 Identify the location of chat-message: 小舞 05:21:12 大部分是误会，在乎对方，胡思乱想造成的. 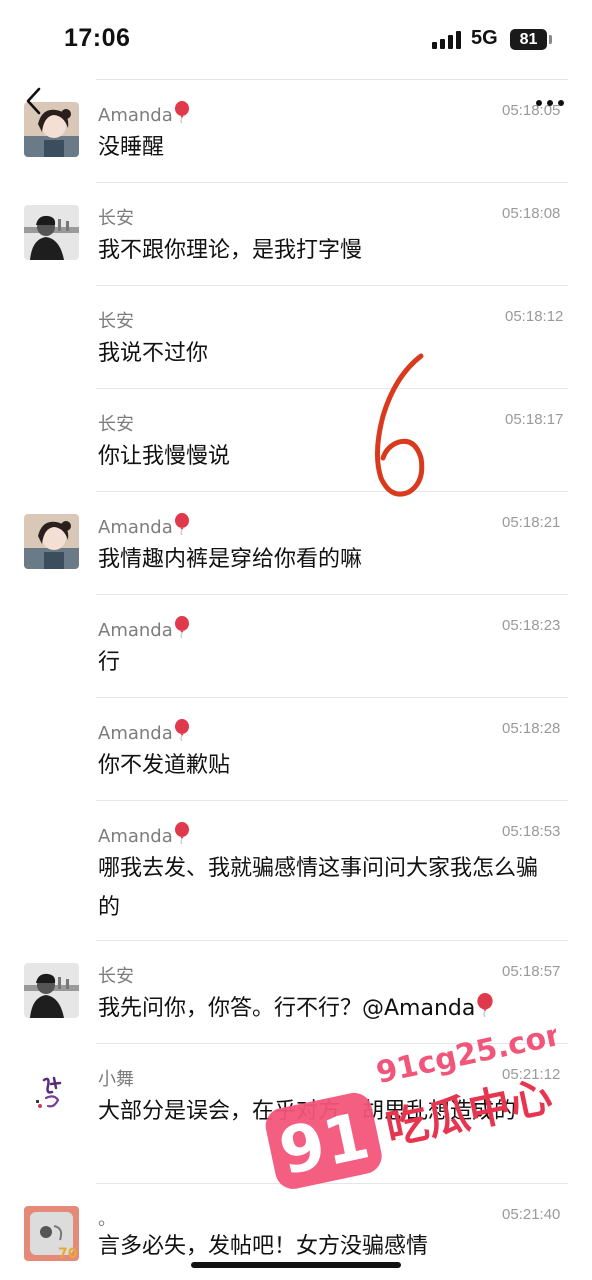
(296, 1114).